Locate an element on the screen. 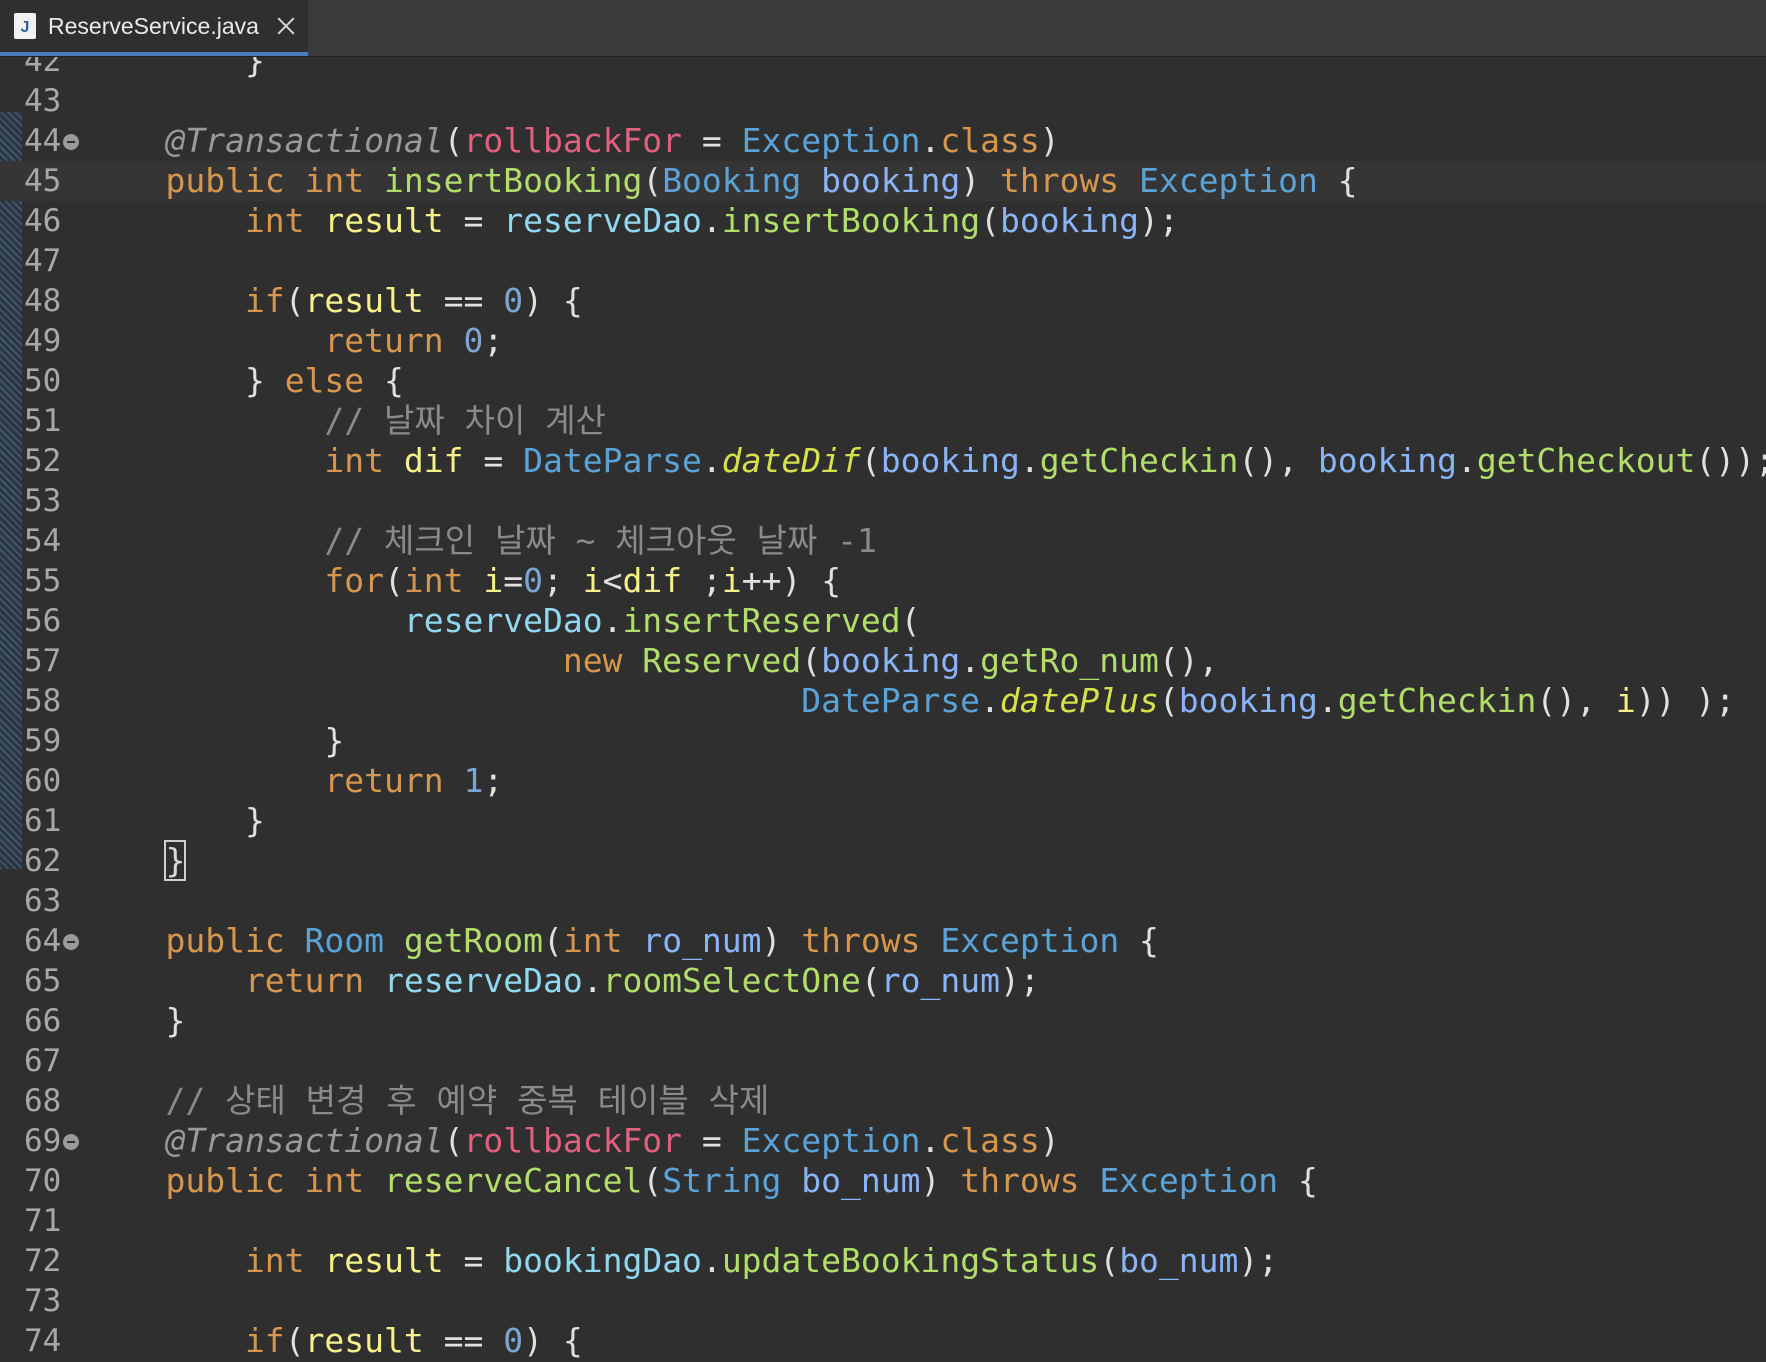 The image size is (1766, 1362). code-line: 43 is located at coordinates (883, 101).